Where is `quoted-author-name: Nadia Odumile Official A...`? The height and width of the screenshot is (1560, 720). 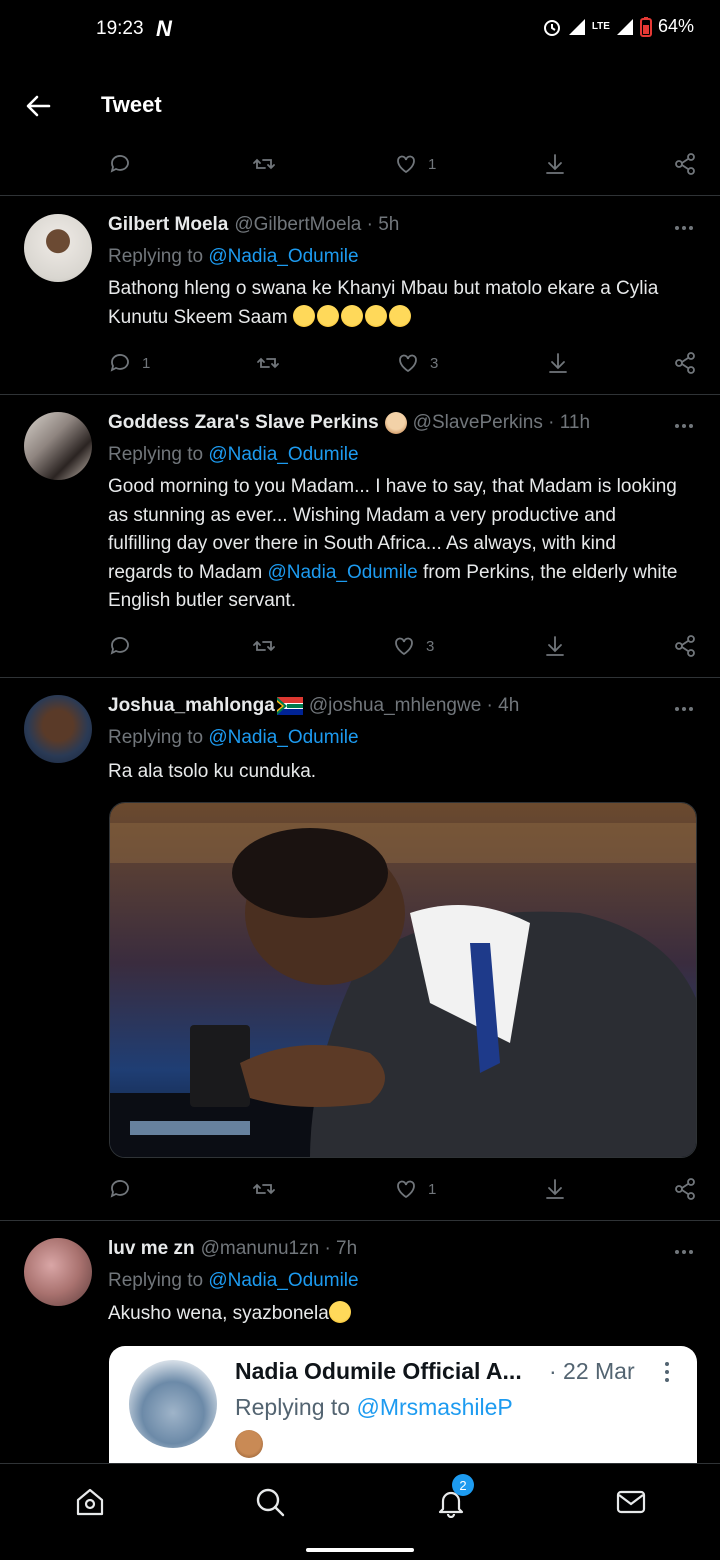
quoted-author-name: Nadia Odumile Official A... is located at coordinates (378, 1371).